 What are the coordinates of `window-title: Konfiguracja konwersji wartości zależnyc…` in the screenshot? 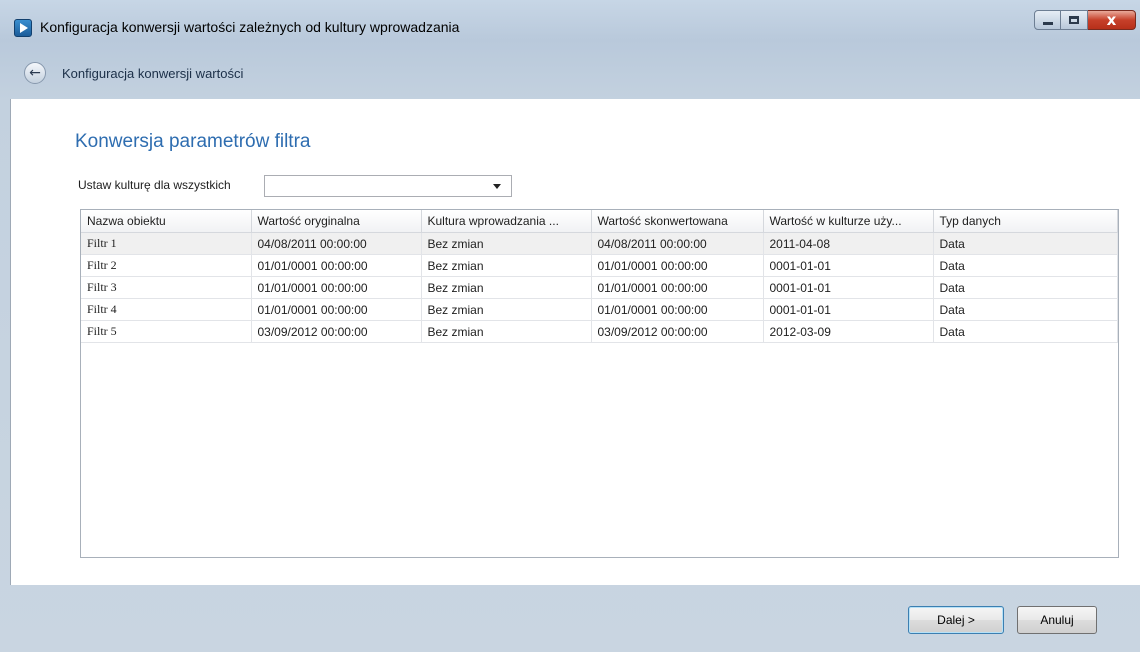 It's located at (250, 27).